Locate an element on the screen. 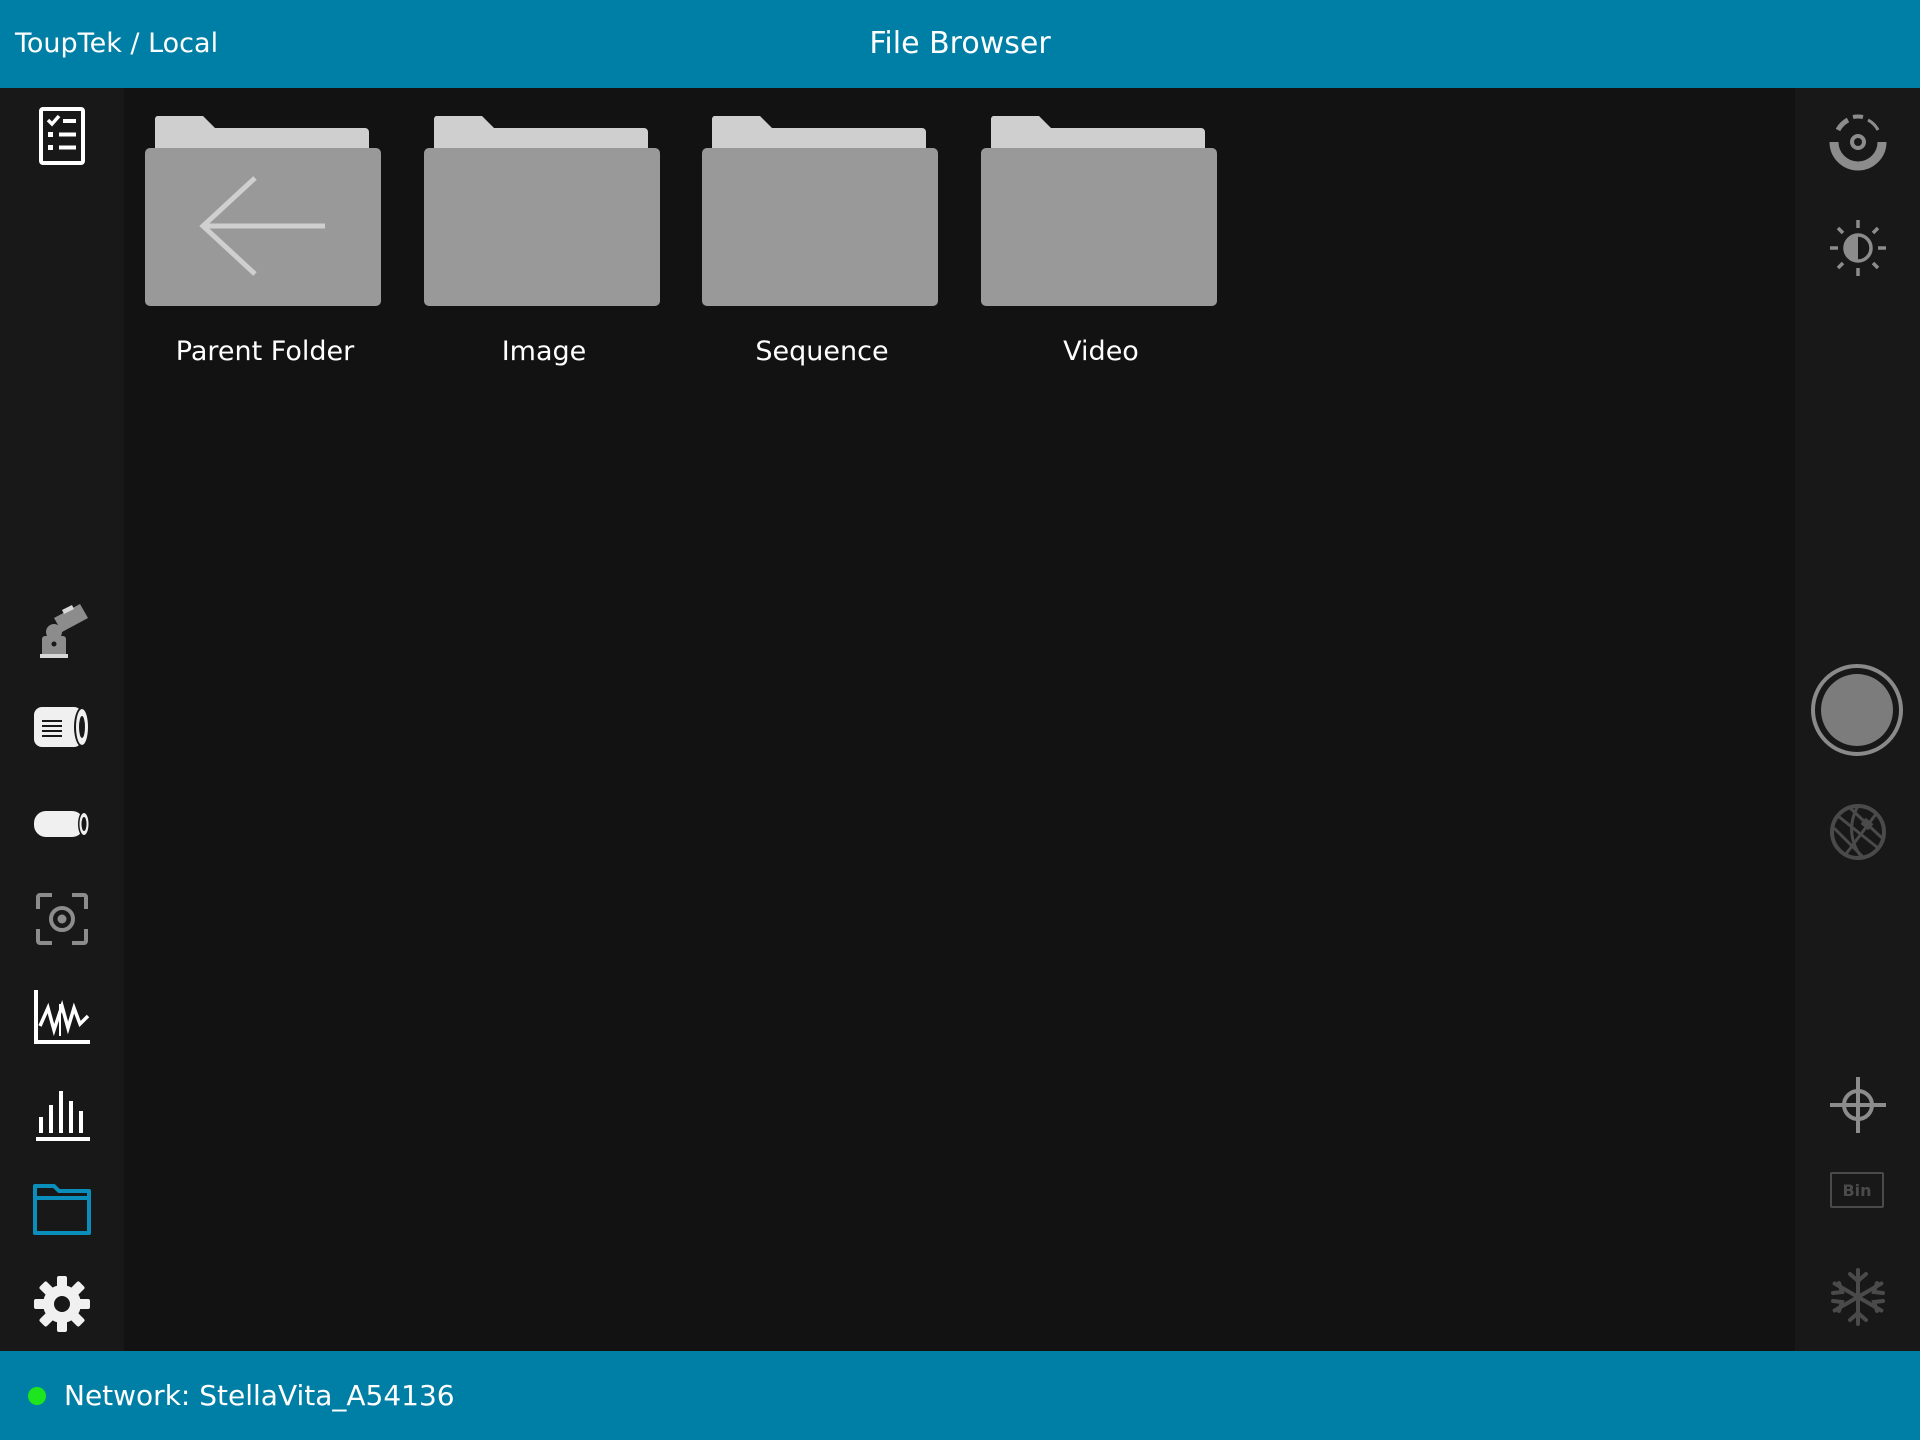 The width and height of the screenshot is (1920, 1440). cooler-button is located at coordinates (1858, 1297).